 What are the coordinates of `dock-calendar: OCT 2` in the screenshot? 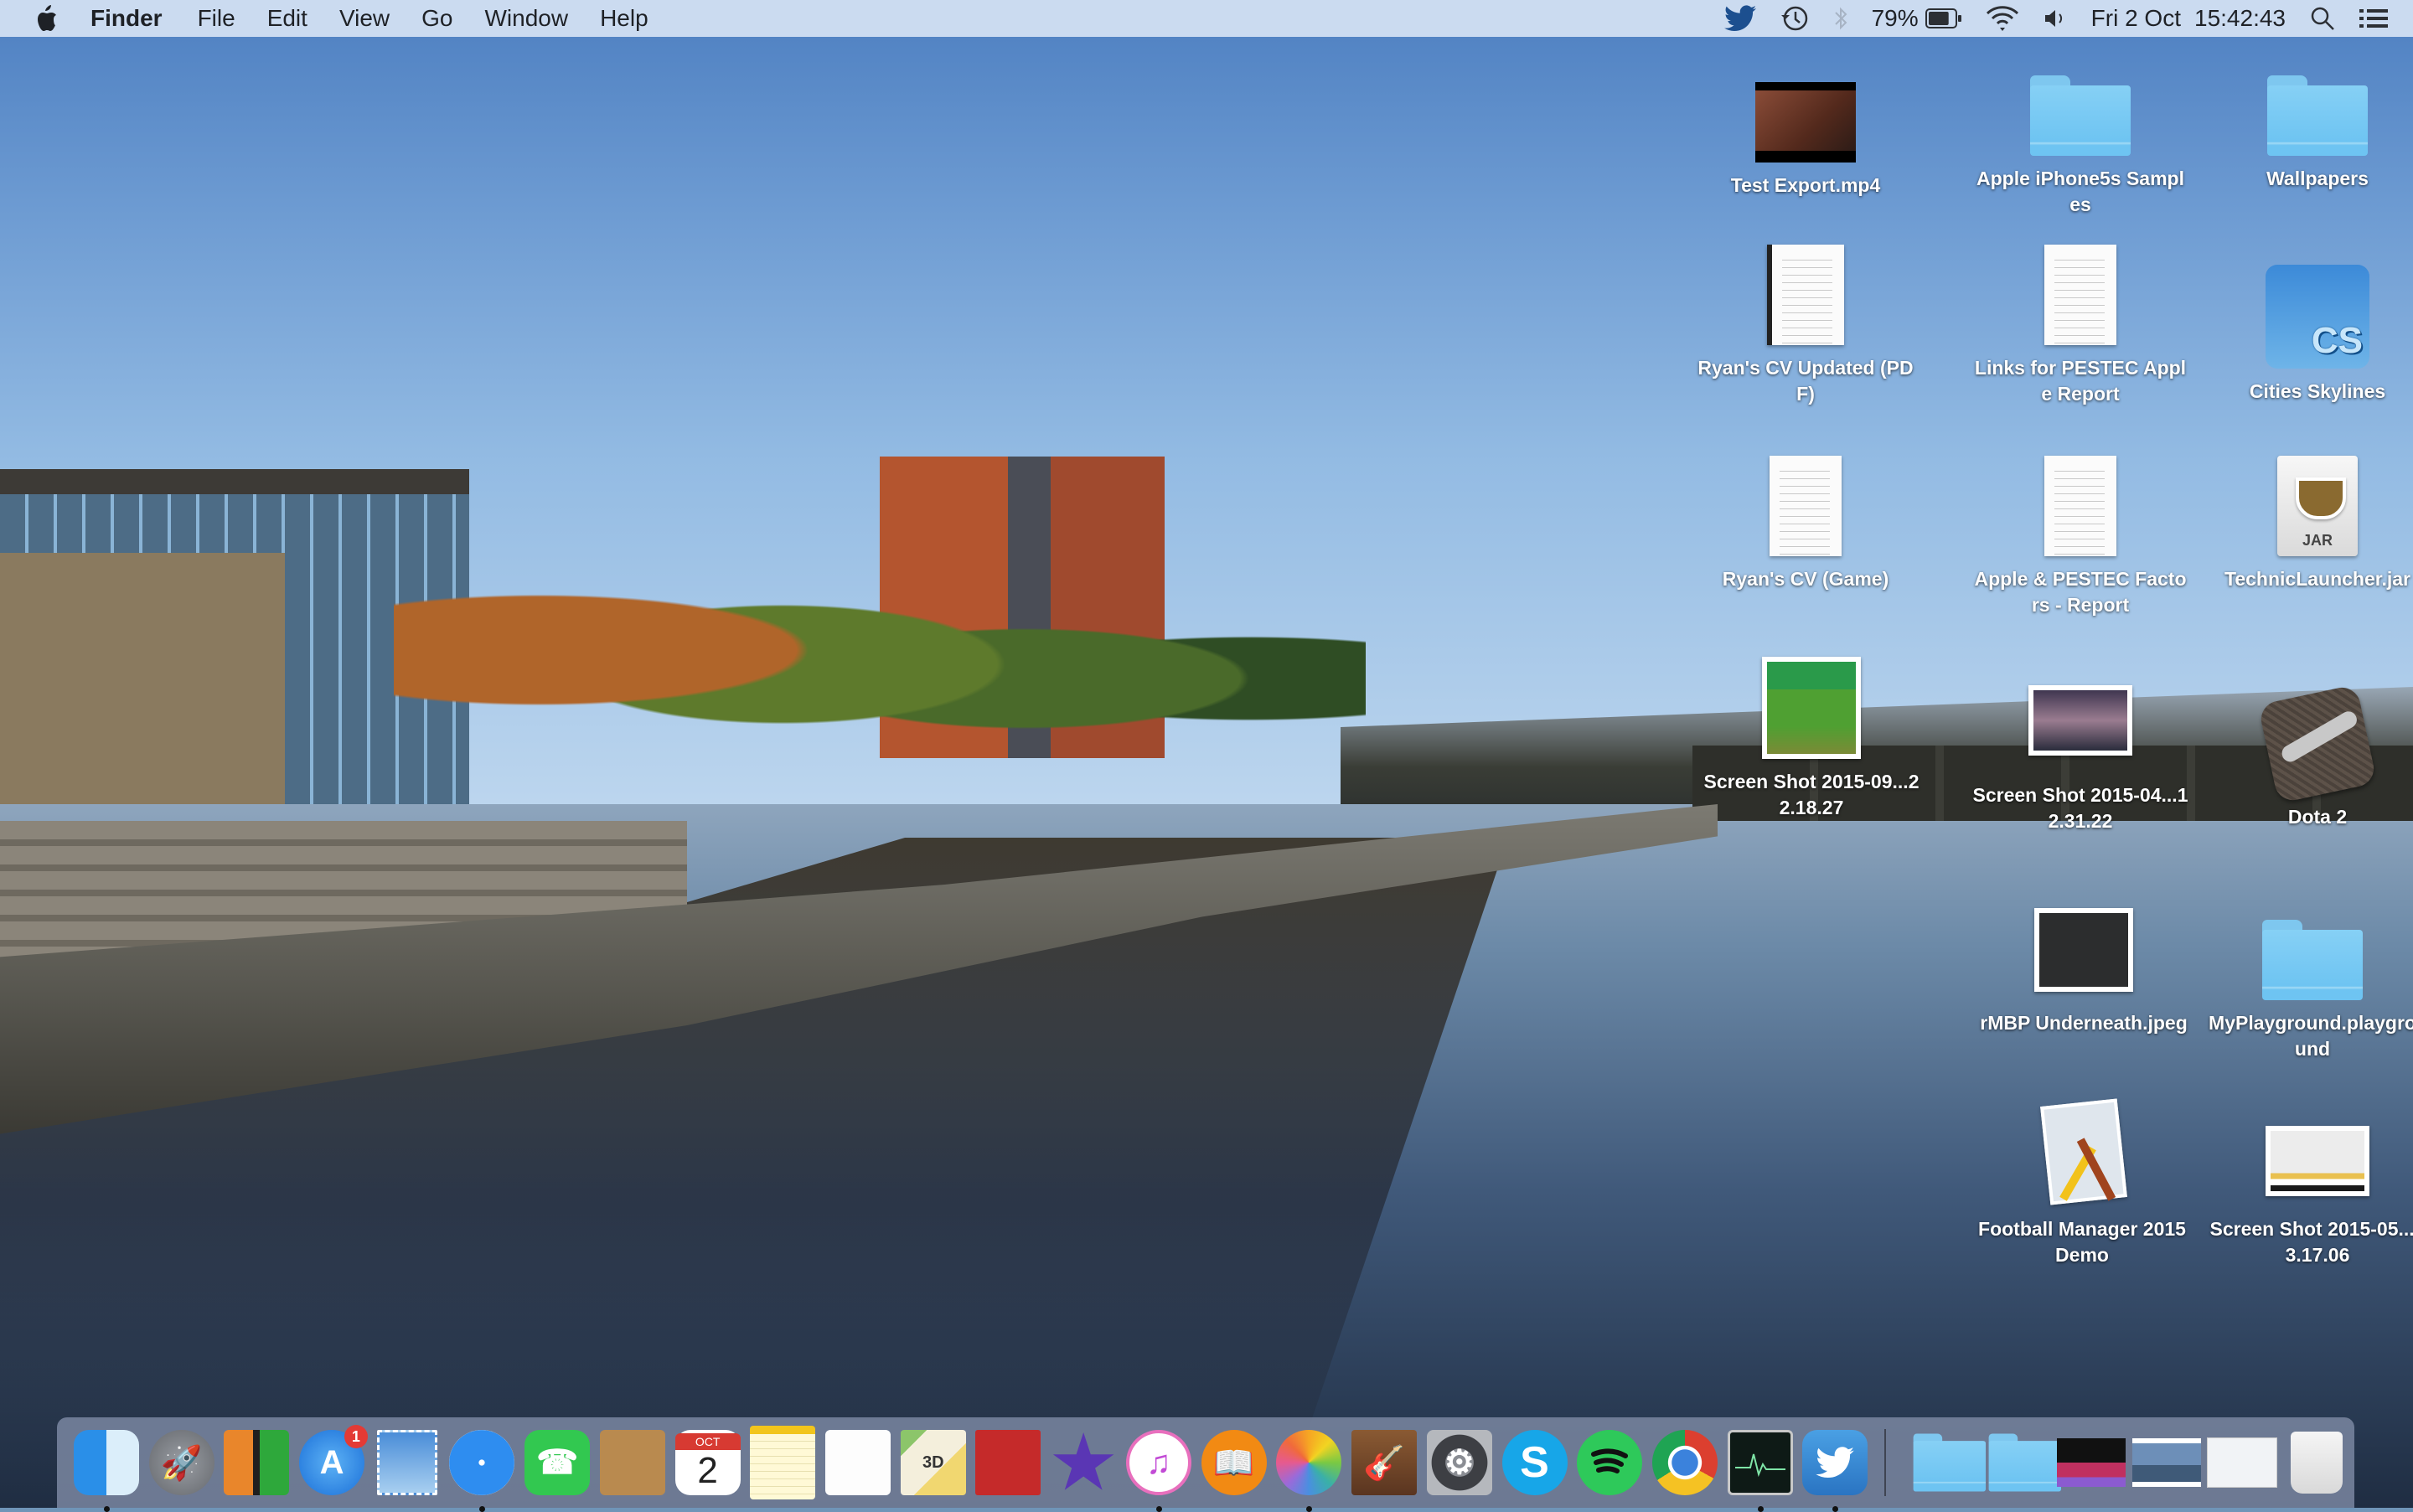 It's located at (708, 1462).